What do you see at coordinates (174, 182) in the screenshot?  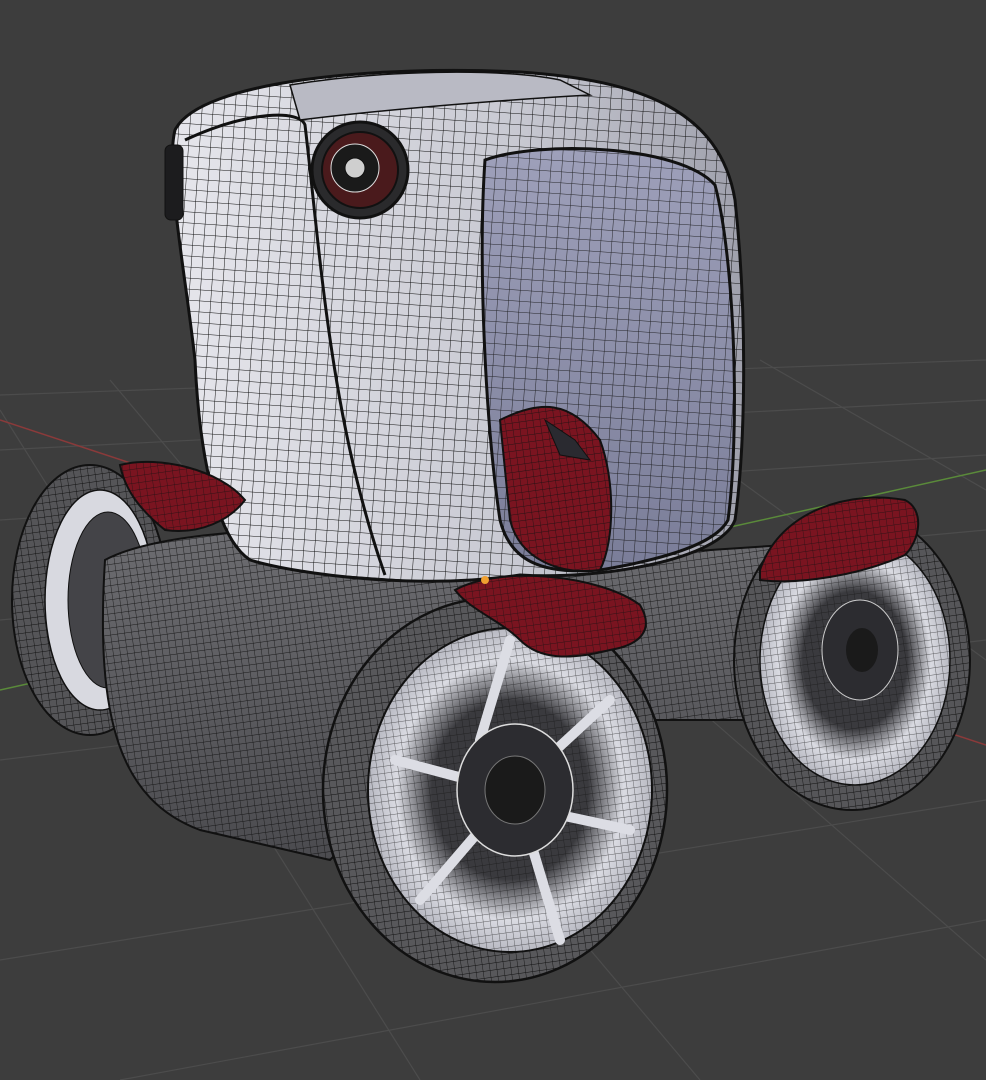 I see `rear-handle` at bounding box center [174, 182].